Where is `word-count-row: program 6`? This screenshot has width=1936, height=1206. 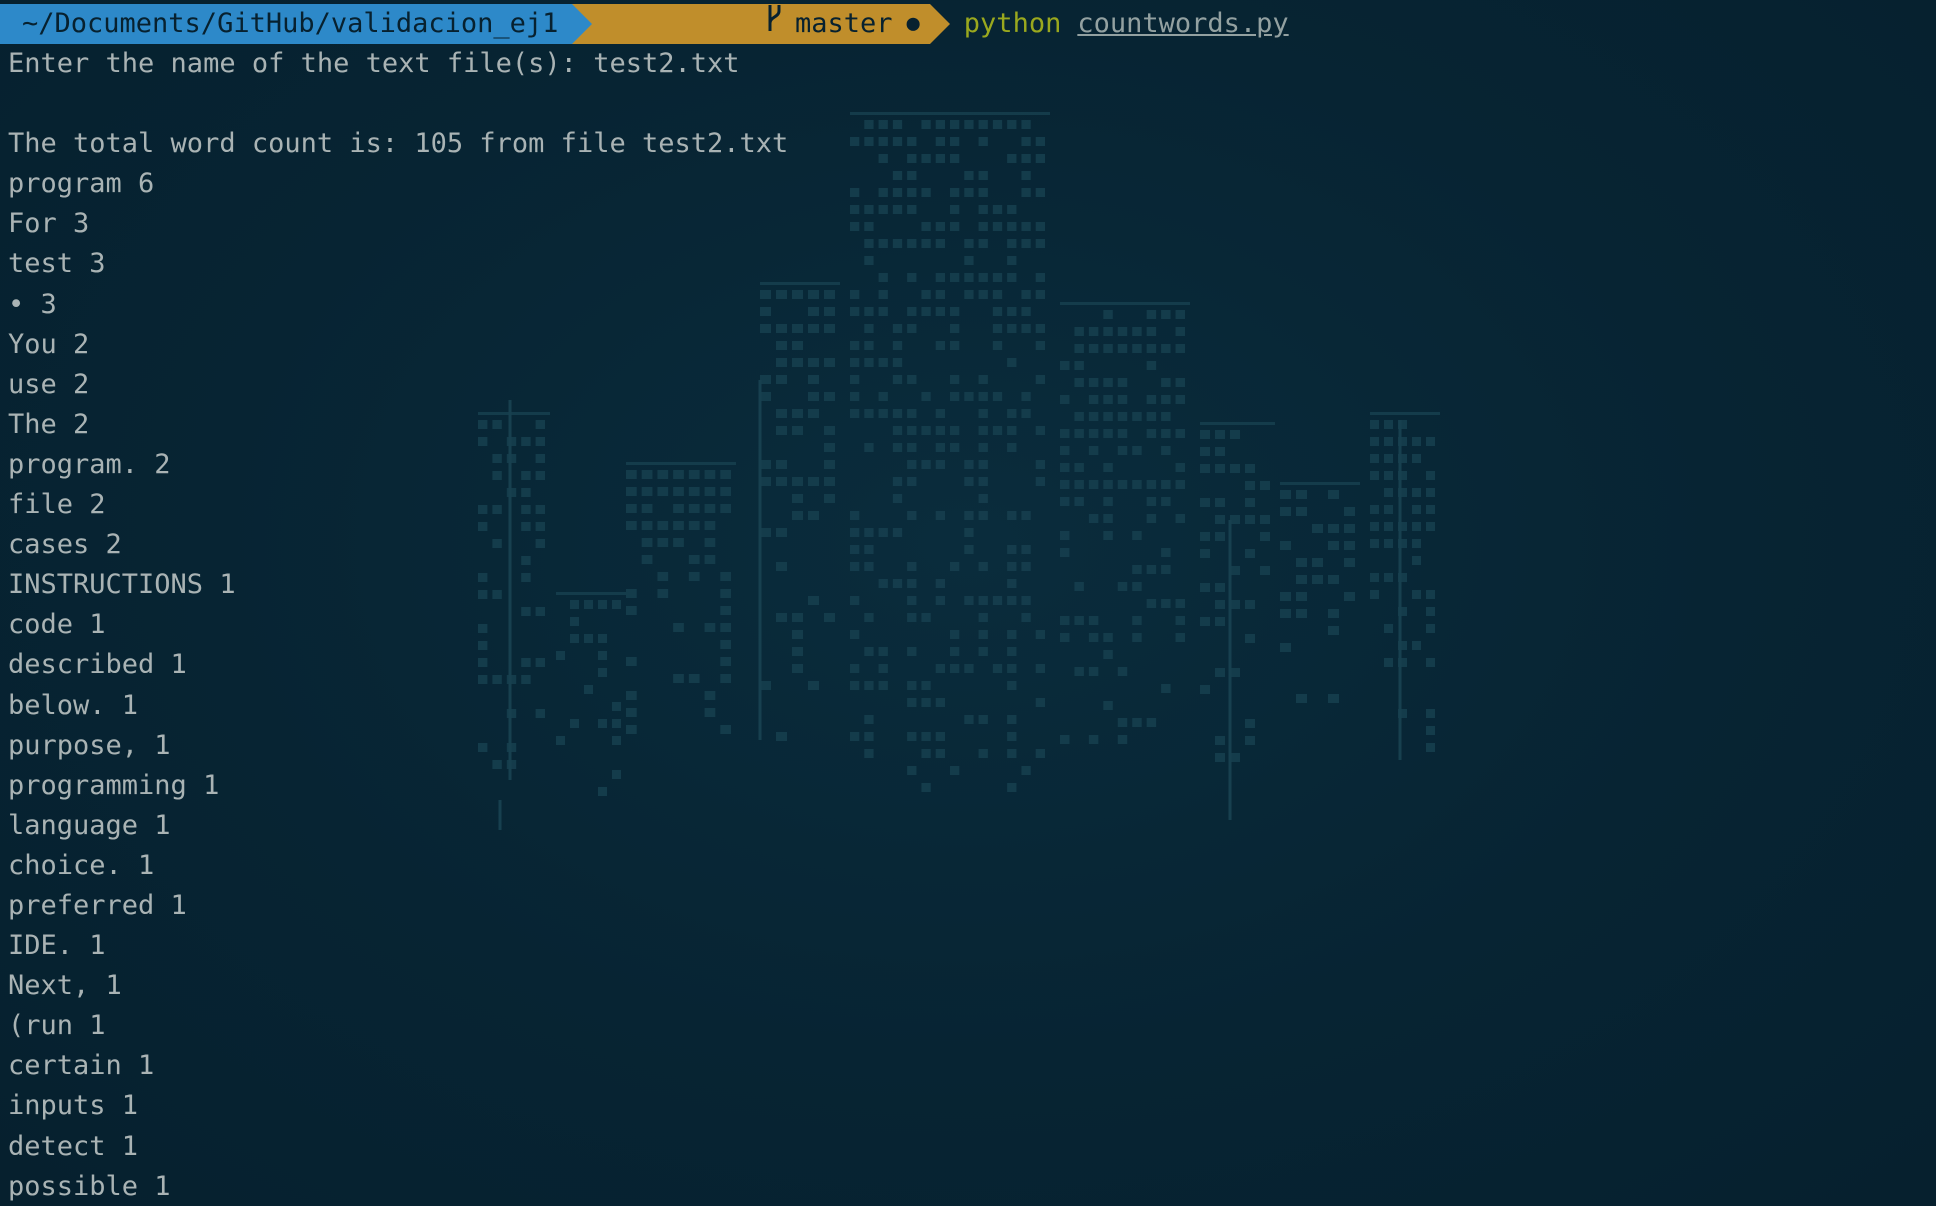 word-count-row: program 6 is located at coordinates (81, 184).